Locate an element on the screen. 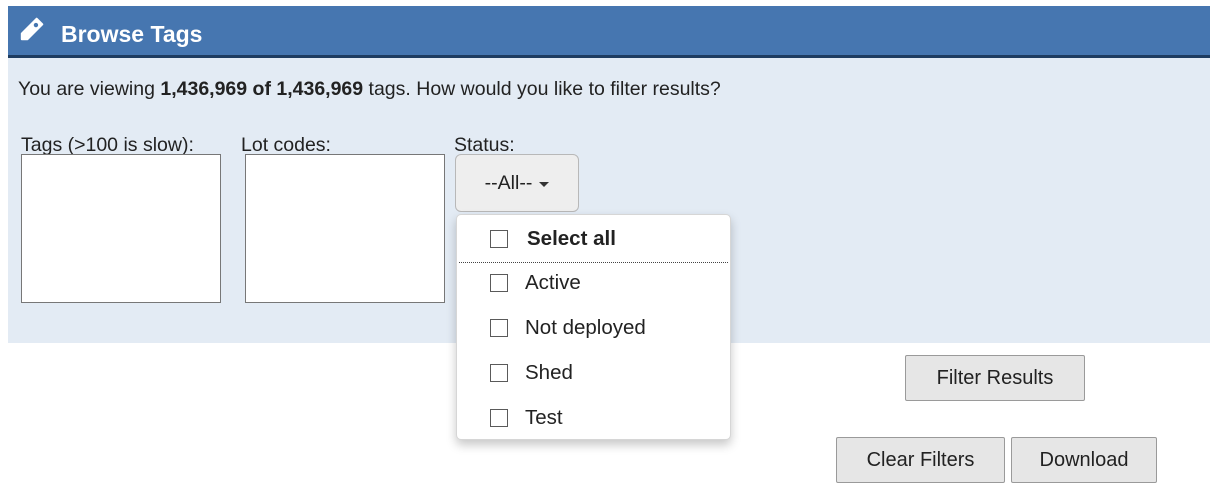  panel-title: Browse Tags is located at coordinates (132, 34).